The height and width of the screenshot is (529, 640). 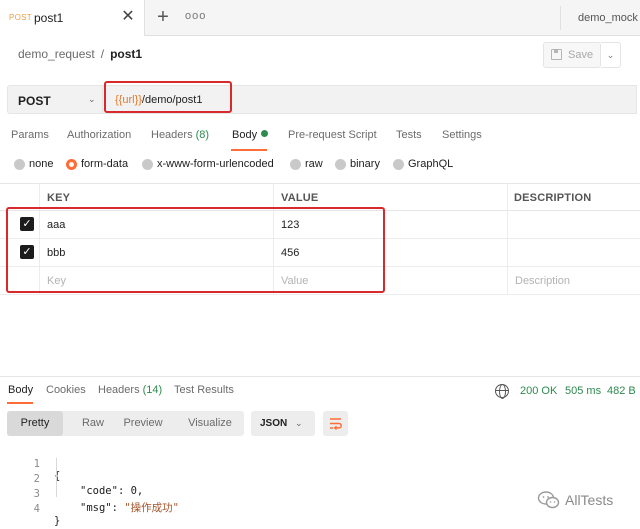 What do you see at coordinates (538, 391) in the screenshot?
I see `response-status: 200 OK` at bounding box center [538, 391].